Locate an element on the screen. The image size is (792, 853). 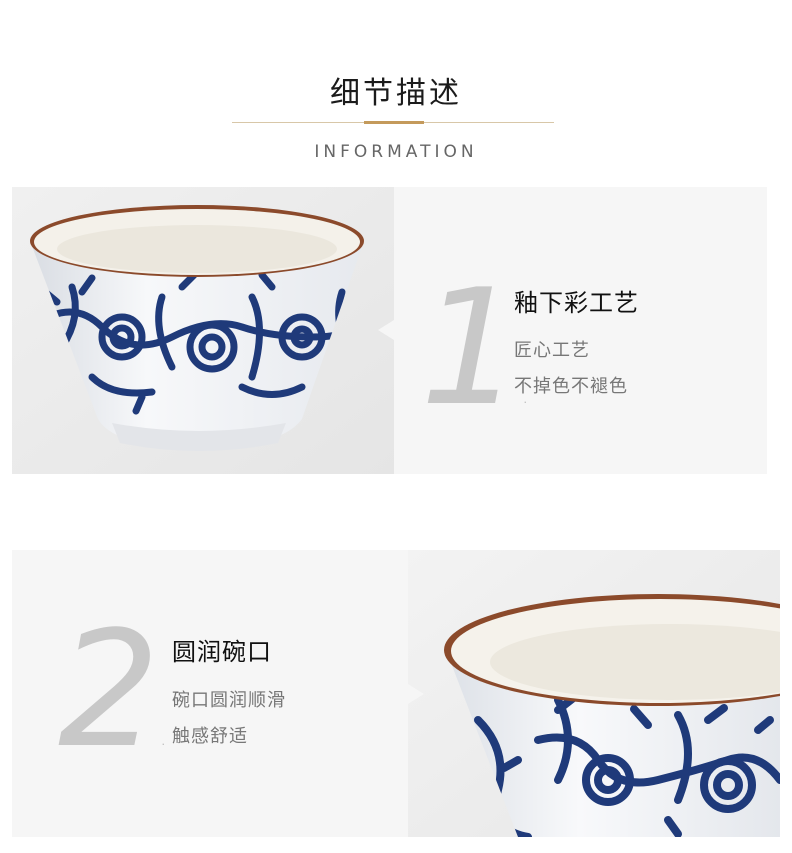
section-2-title: 圆润碗口 is located at coordinates (222, 652).